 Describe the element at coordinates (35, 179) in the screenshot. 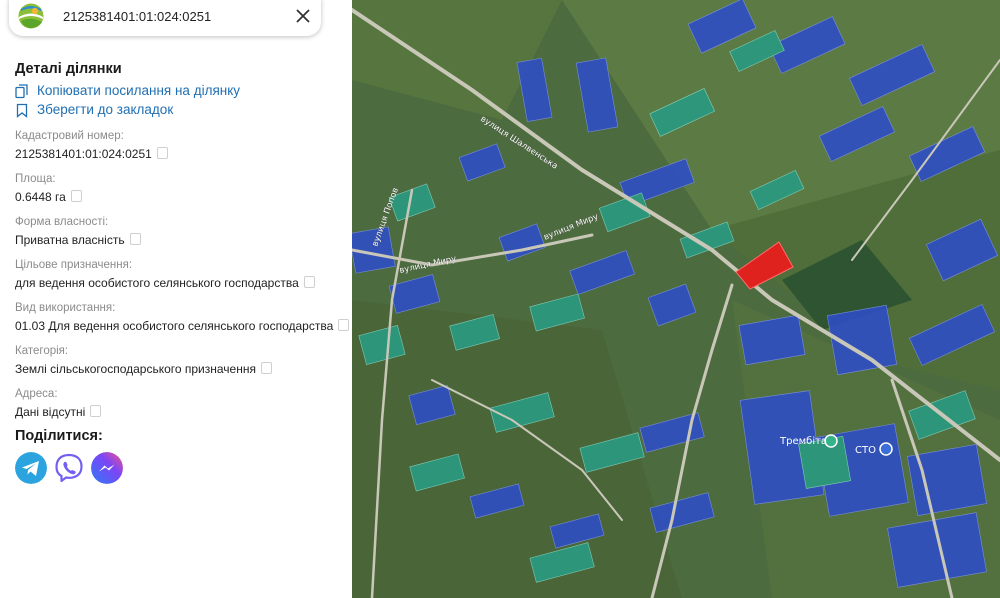

I see `area-label: Площа:` at that location.